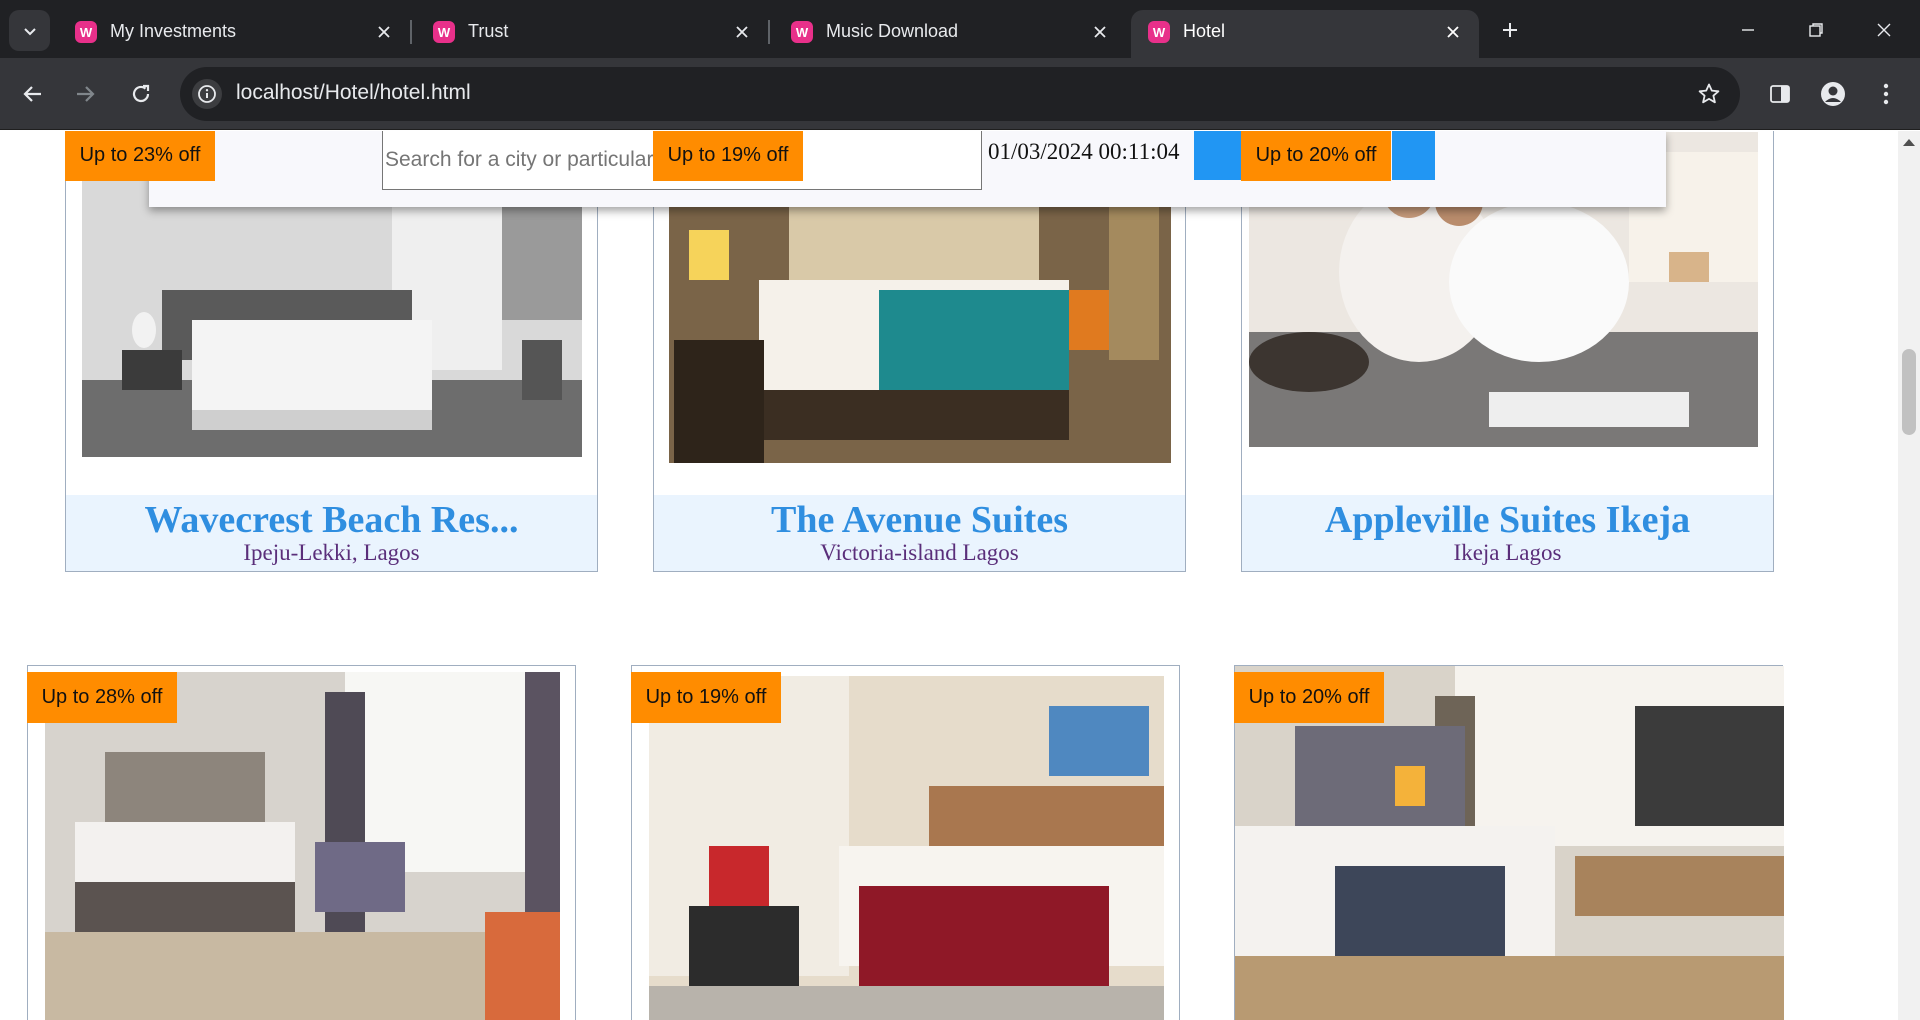 The image size is (1920, 1020). I want to click on browser-toolbar: localhost/Hotel/hotel.html, so click(960, 94).